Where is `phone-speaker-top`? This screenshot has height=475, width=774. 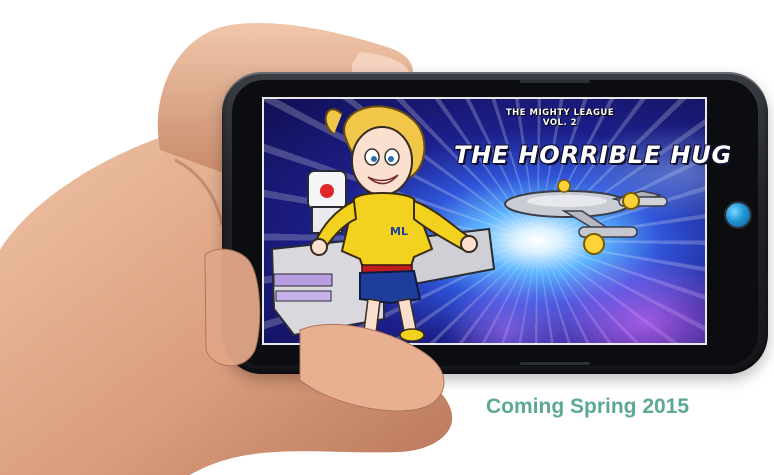 phone-speaker-top is located at coordinates (555, 81).